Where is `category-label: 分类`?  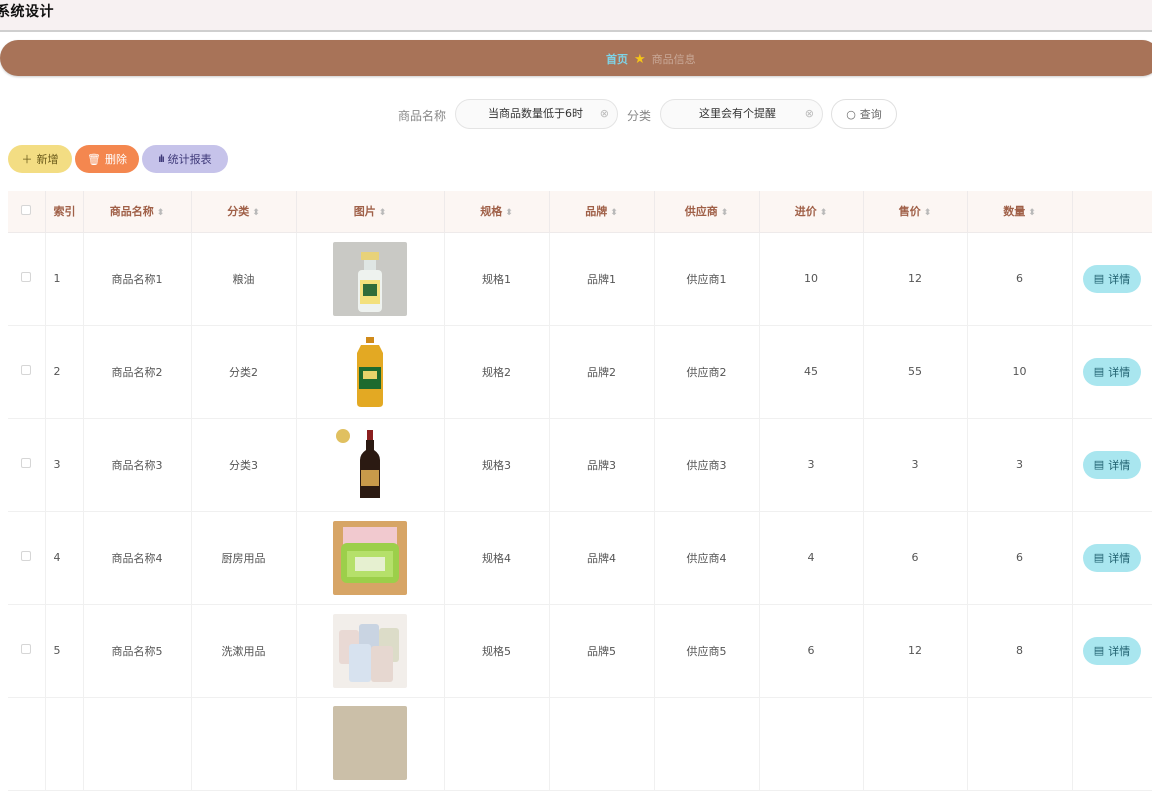 category-label: 分类 is located at coordinates (639, 116).